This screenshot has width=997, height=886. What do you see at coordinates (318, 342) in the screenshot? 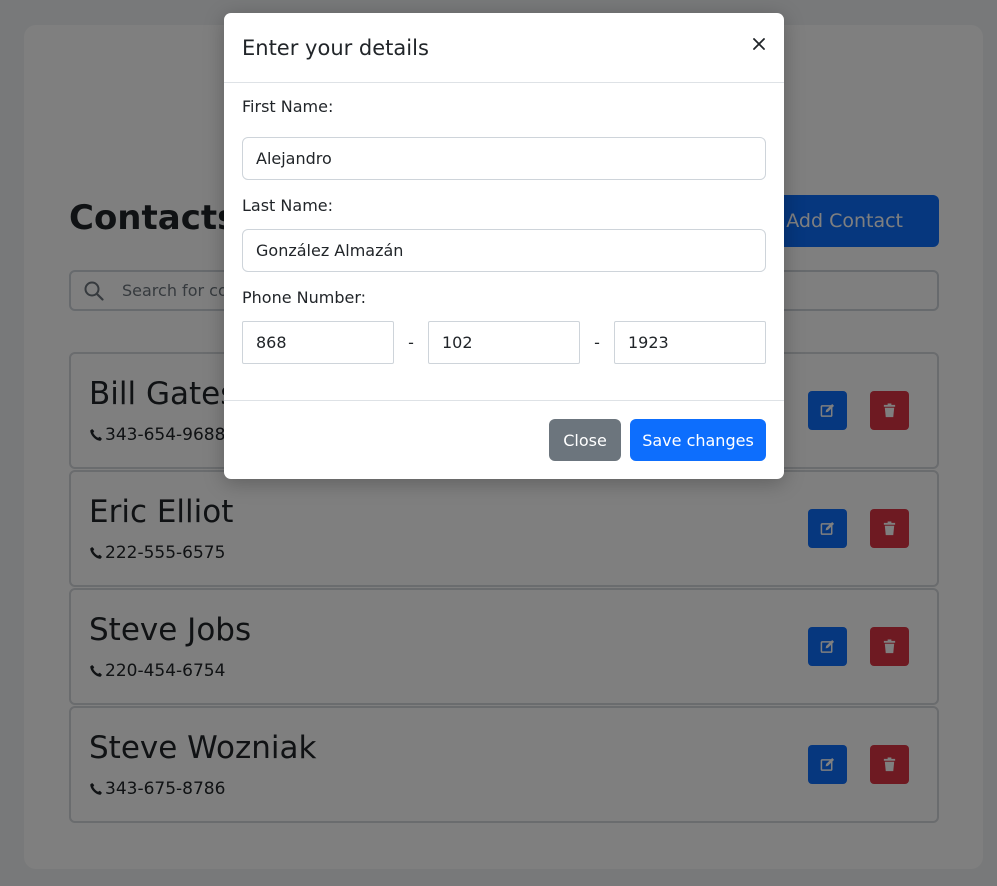
I see `phone-area-input` at bounding box center [318, 342].